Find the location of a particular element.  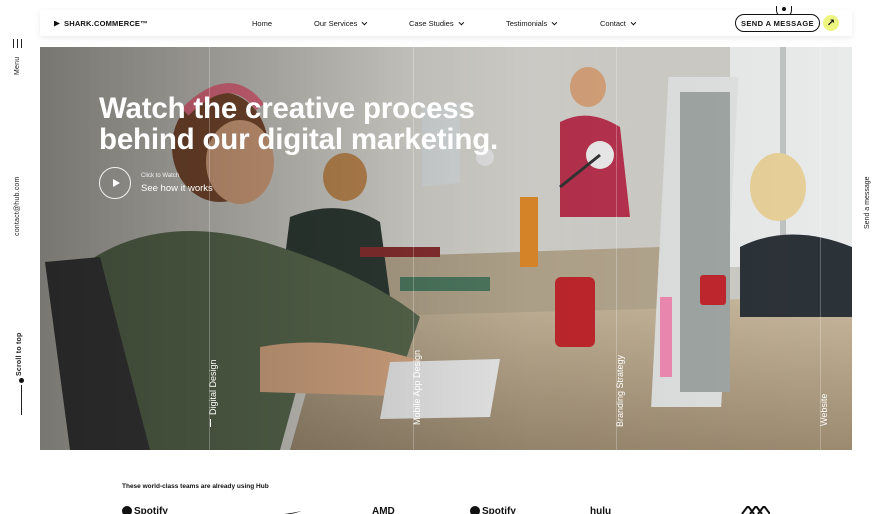

play-icon is located at coordinates (116, 183).